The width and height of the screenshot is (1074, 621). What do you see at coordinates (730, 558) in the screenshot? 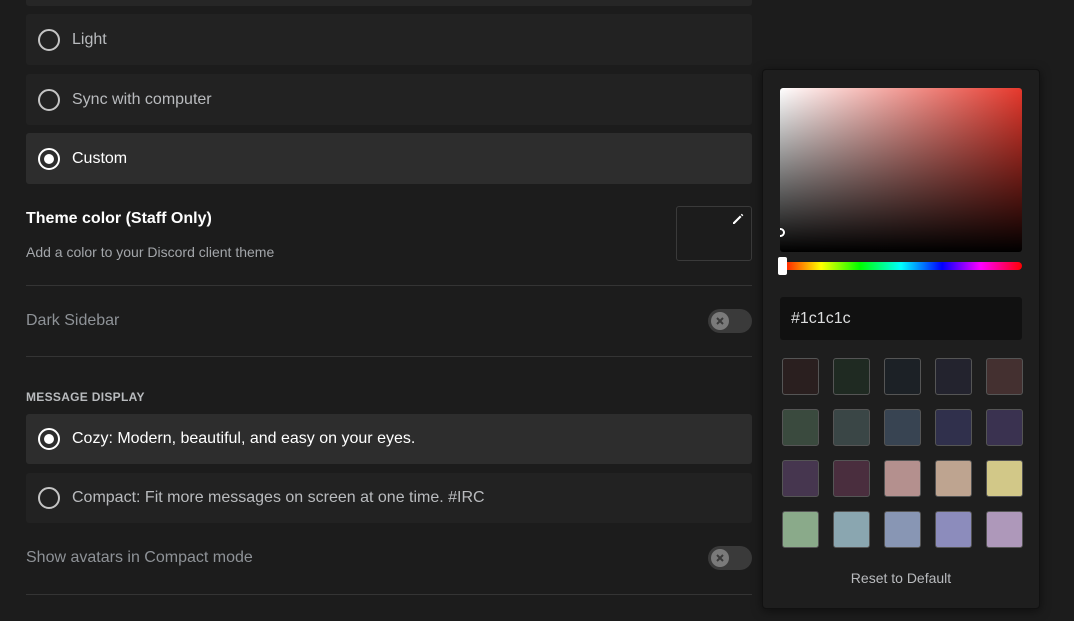
I see `show-avatars-toggle` at bounding box center [730, 558].